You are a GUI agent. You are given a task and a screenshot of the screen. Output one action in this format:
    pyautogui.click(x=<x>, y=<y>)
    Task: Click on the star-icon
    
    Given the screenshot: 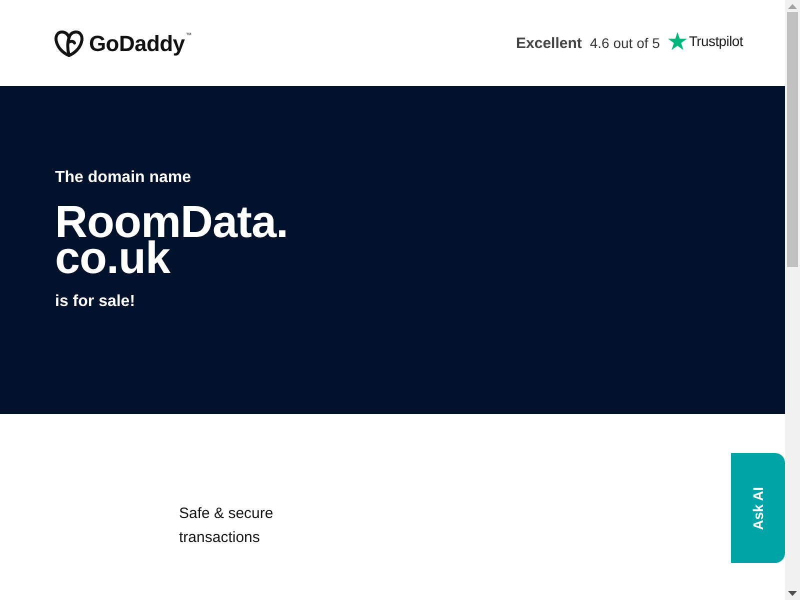 What is the action you would take?
    pyautogui.click(x=677, y=41)
    